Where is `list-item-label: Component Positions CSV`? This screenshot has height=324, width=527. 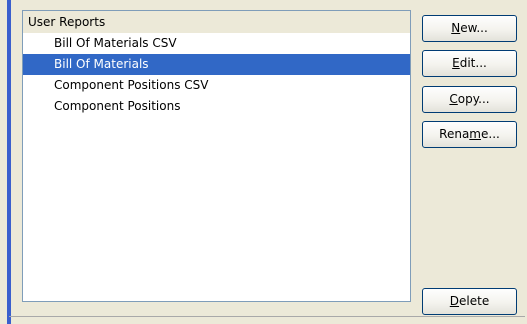
list-item-label: Component Positions CSV is located at coordinates (131, 85).